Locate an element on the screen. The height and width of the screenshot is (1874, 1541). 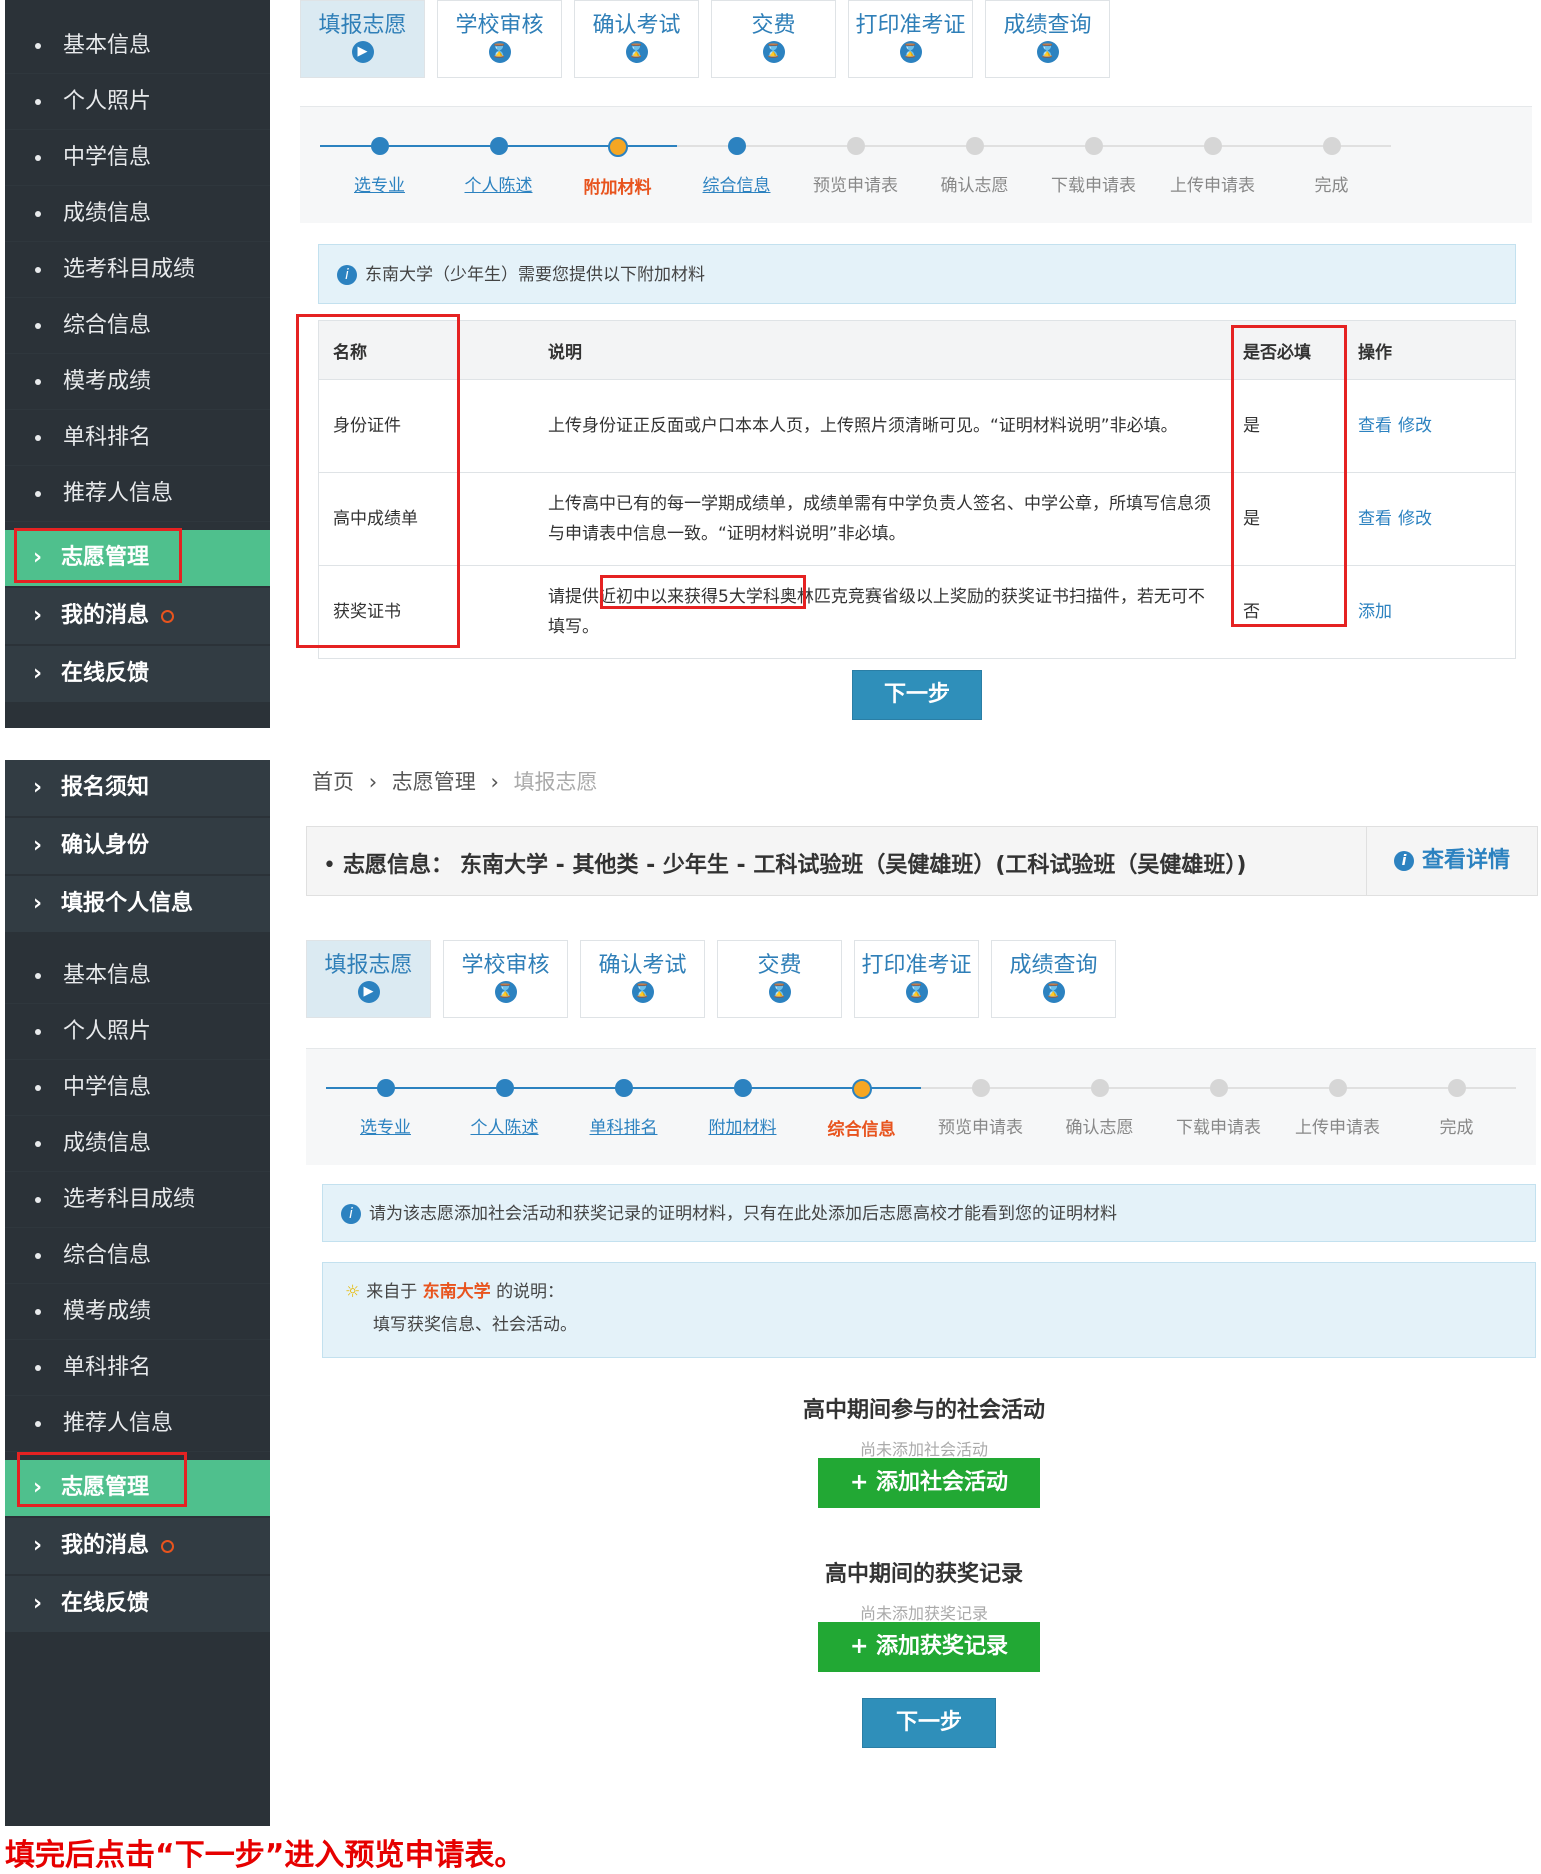
sidebar-subitem-label: 选考科目成绩 is located at coordinates (129, 269).